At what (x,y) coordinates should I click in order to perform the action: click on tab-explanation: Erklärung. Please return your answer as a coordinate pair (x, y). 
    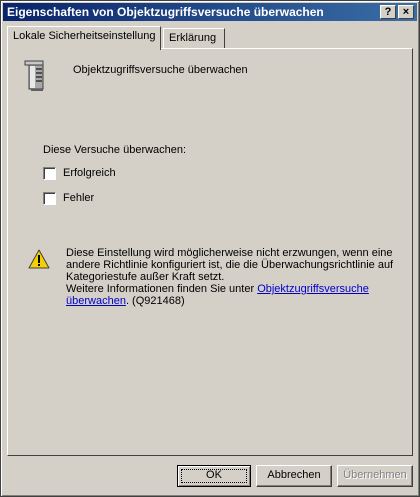
    Looking at the image, I should click on (194, 38).